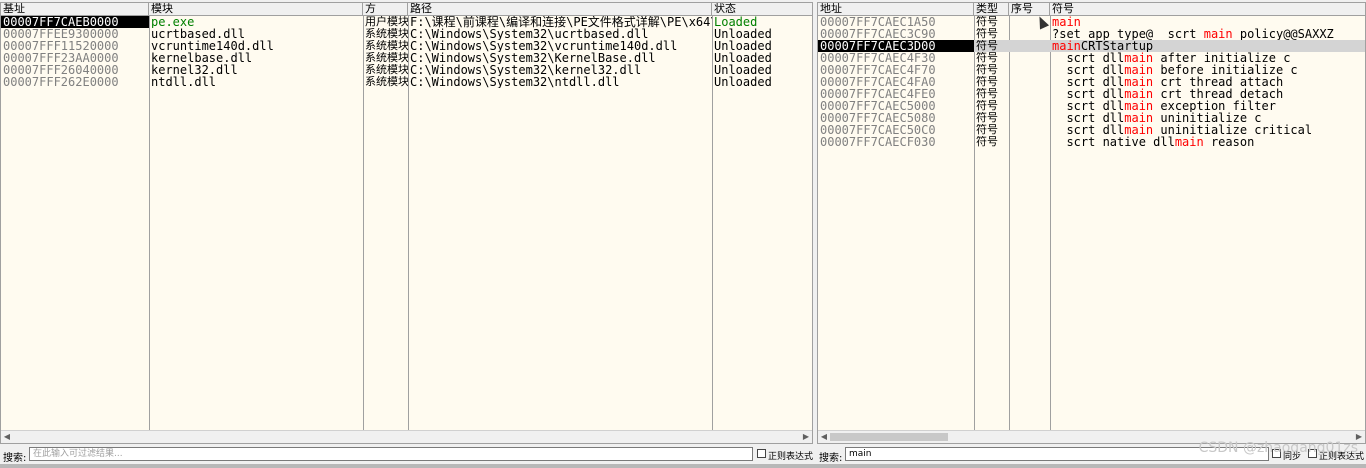  I want to click on symbol-name-suffix: _uninitialize_critical, so click(1233, 130).